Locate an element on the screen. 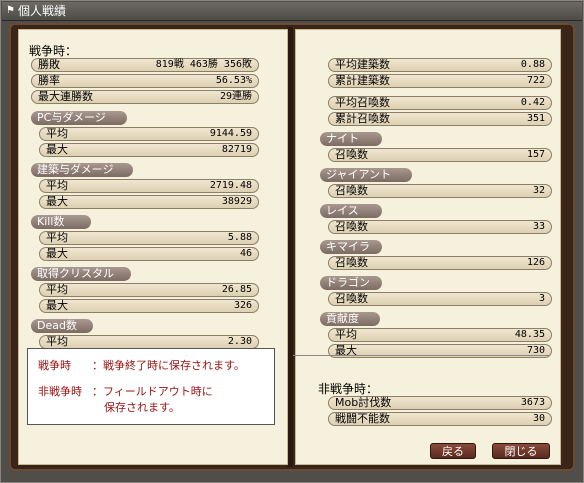 The height and width of the screenshot is (483, 584). row-label: 戦闘不能数 is located at coordinates (362, 418).